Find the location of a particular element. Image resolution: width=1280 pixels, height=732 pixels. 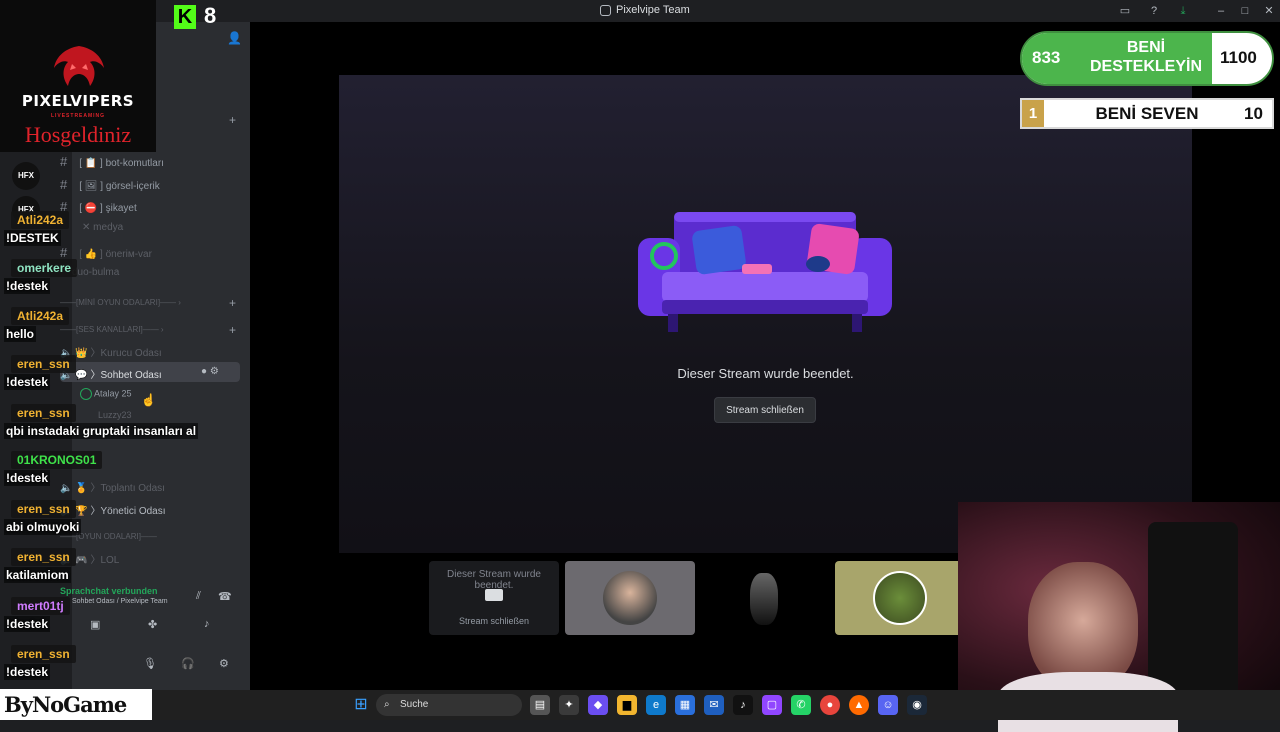

voice-user-name: Luzzy23 is located at coordinates (115, 415).